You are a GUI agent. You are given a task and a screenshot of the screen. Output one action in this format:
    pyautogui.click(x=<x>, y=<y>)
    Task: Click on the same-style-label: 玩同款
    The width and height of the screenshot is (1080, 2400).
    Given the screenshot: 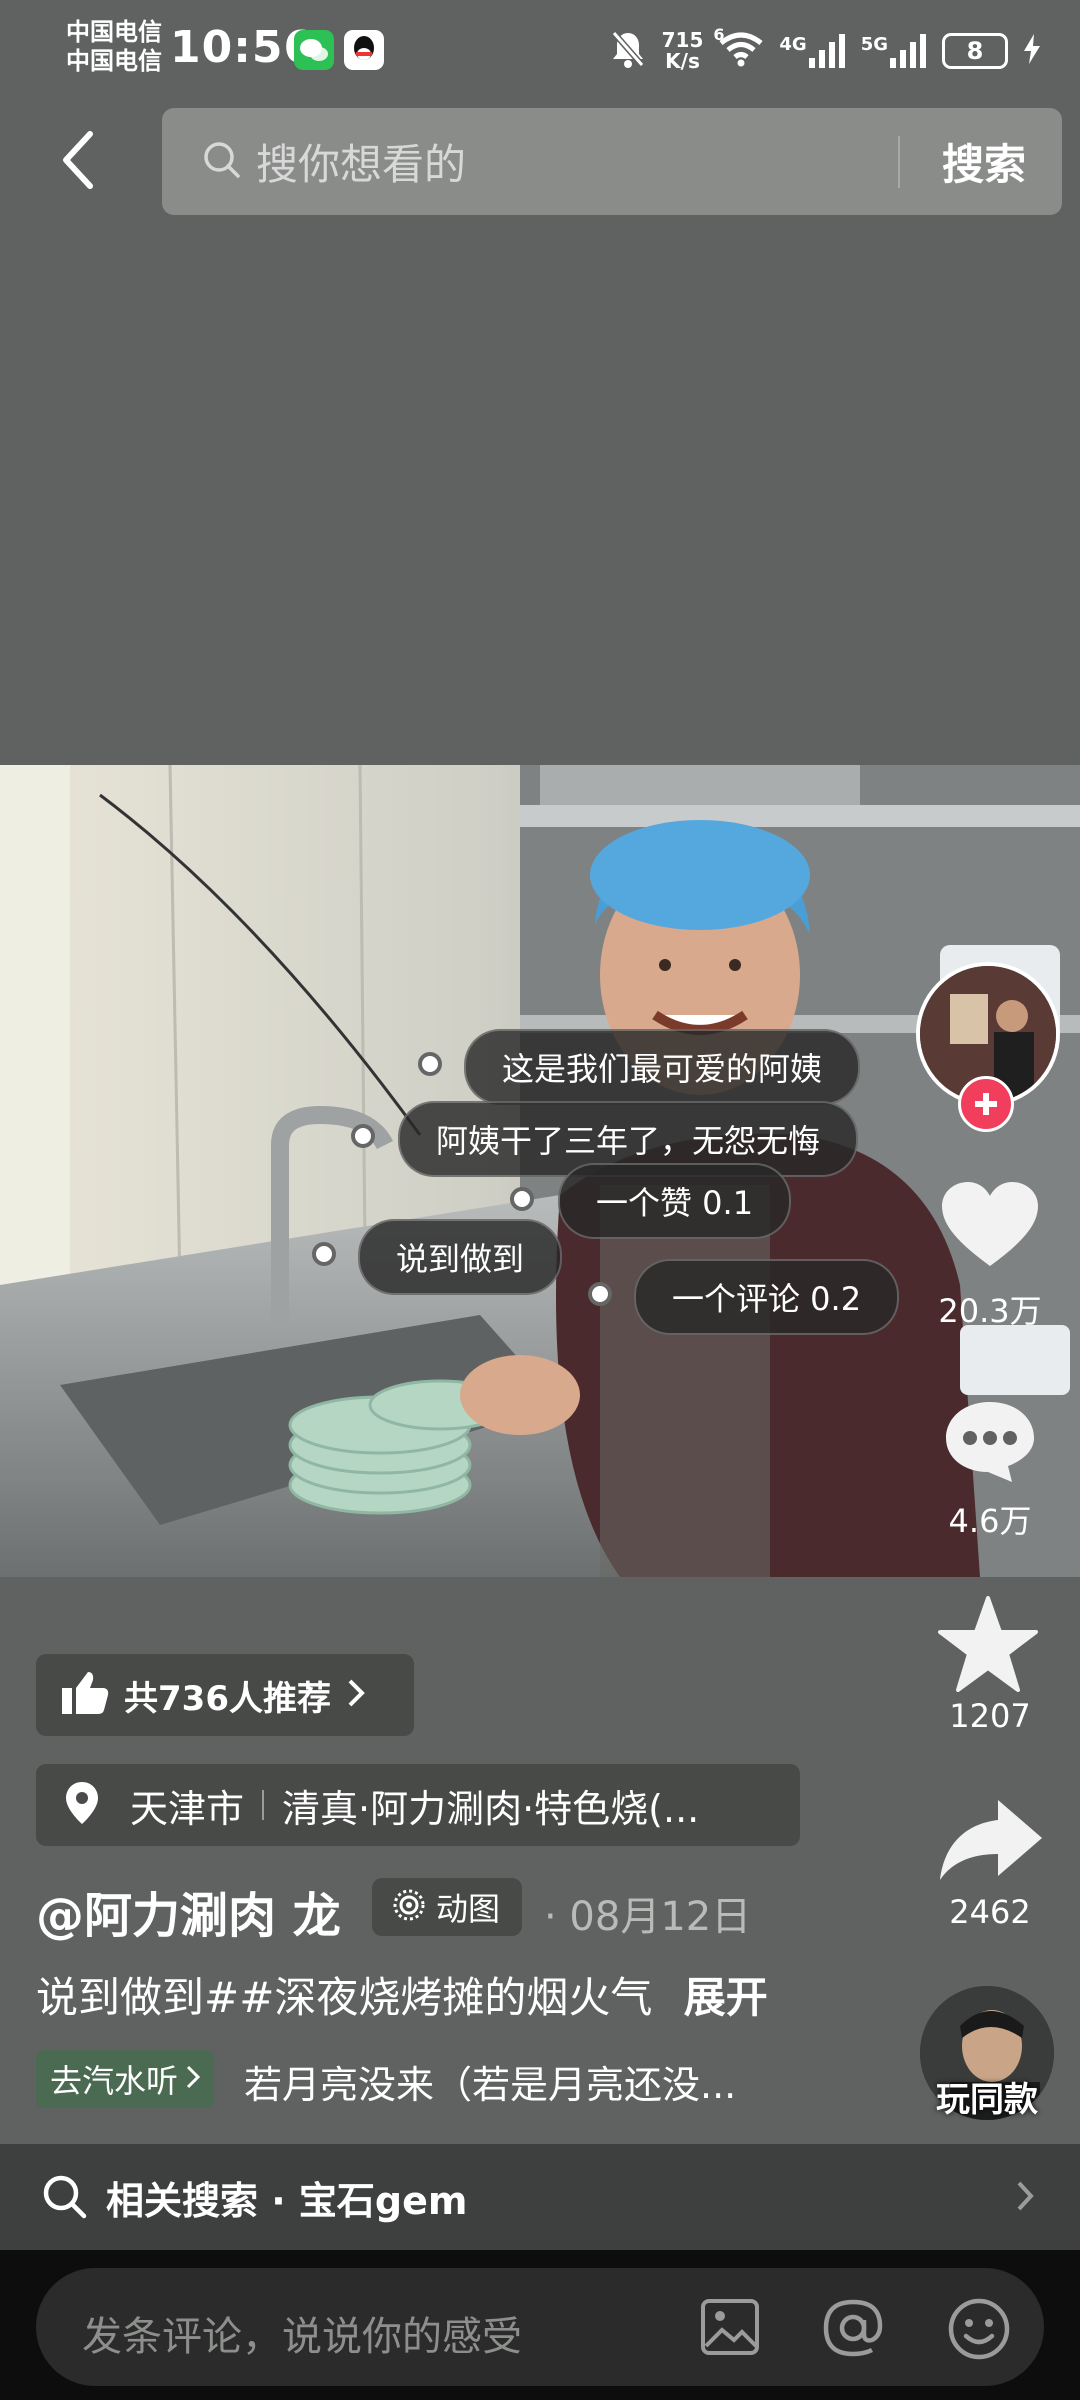 What is the action you would take?
    pyautogui.click(x=987, y=2096)
    